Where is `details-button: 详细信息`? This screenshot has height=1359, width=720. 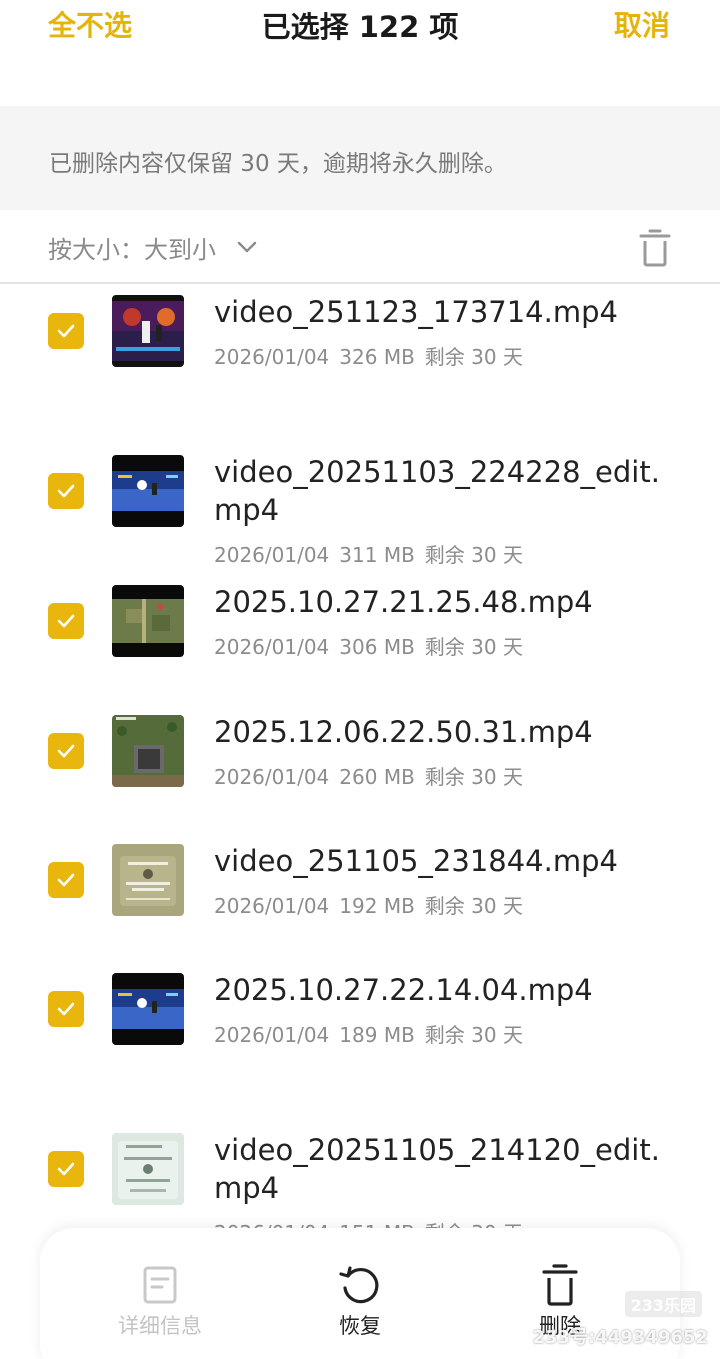
details-button: 详细信息 is located at coordinates (160, 1301).